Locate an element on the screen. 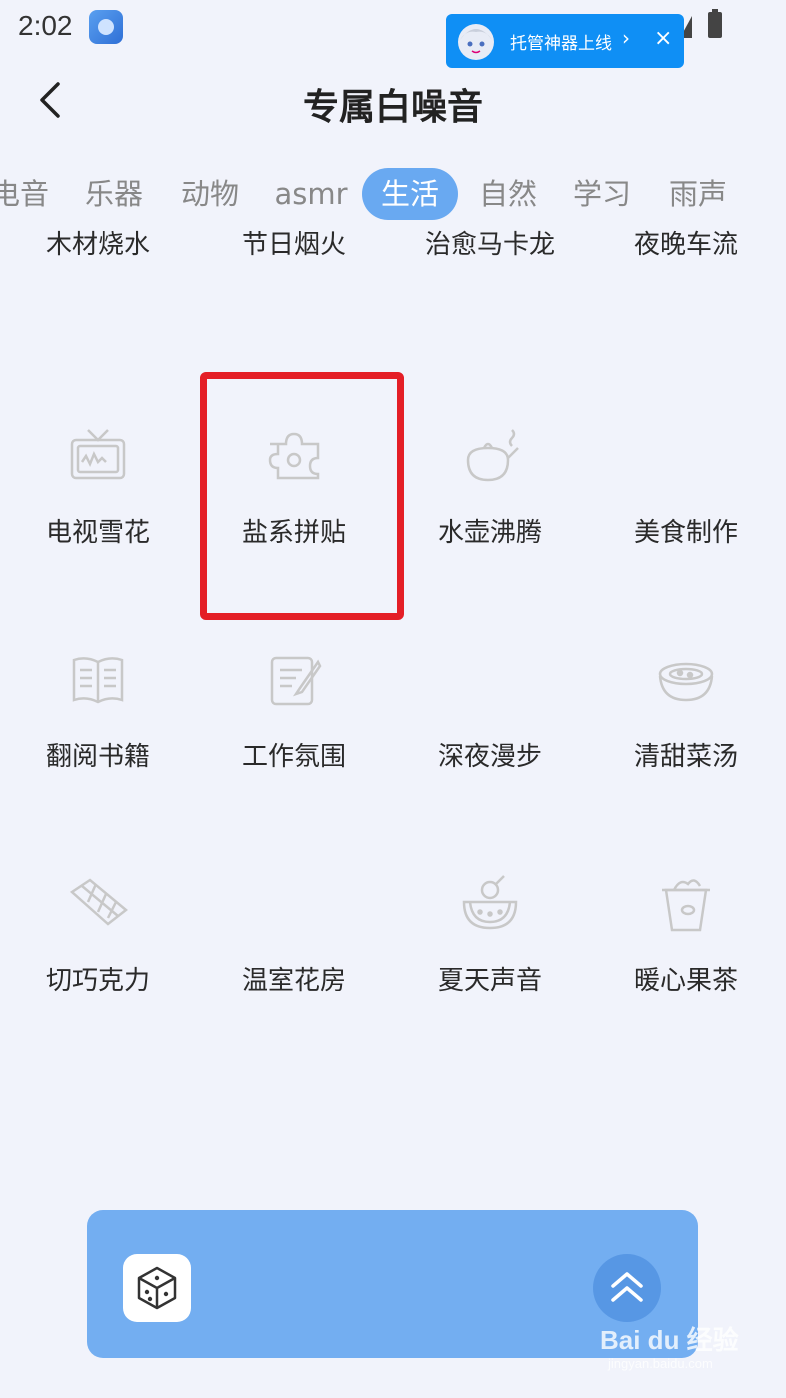  close-icon: × is located at coordinates (663, 38).